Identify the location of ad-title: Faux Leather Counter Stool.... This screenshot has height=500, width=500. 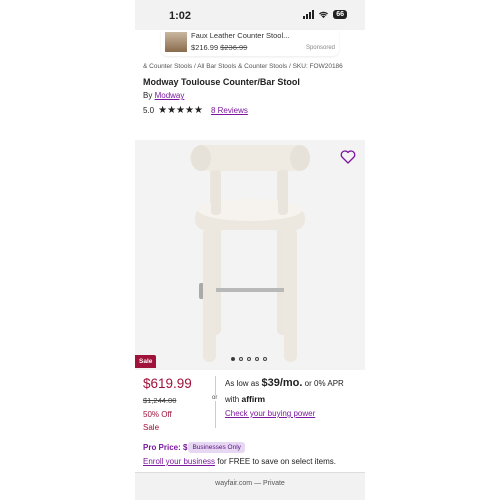
(240, 35).